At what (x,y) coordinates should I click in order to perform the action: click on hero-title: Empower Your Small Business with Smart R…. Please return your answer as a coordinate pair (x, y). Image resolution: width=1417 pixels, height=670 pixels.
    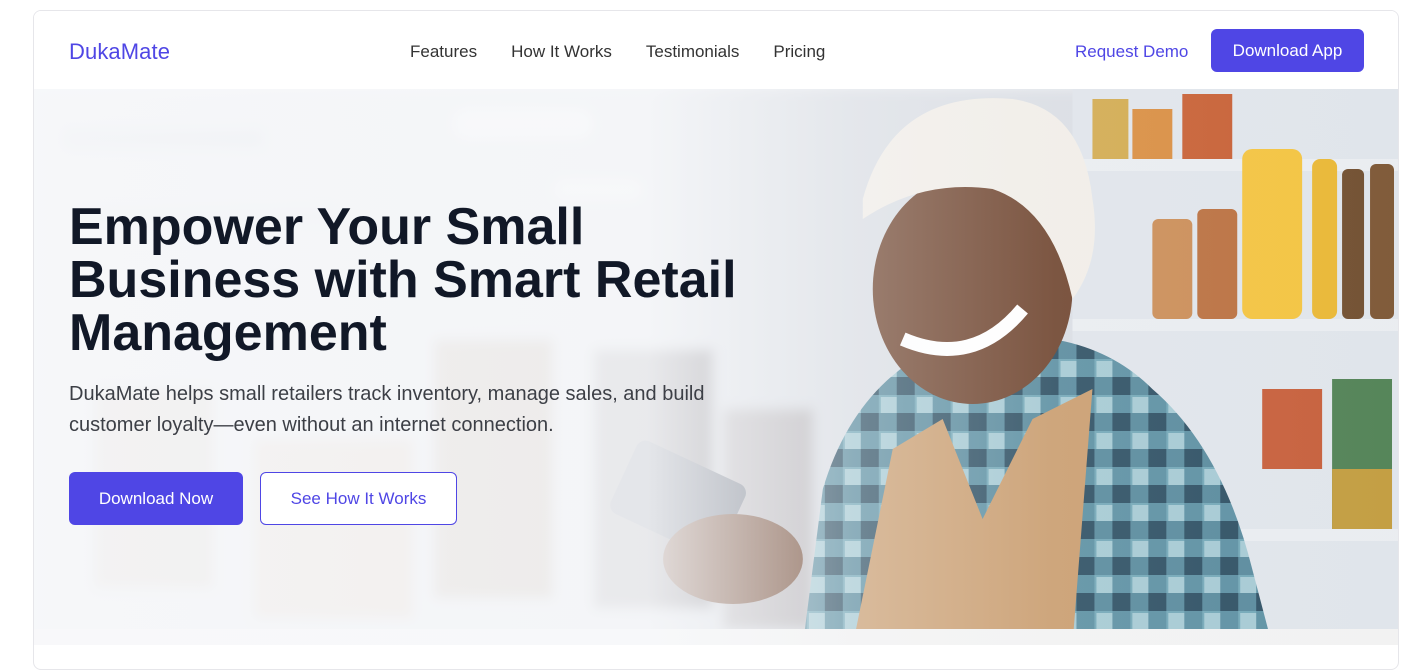
    Looking at the image, I should click on (403, 280).